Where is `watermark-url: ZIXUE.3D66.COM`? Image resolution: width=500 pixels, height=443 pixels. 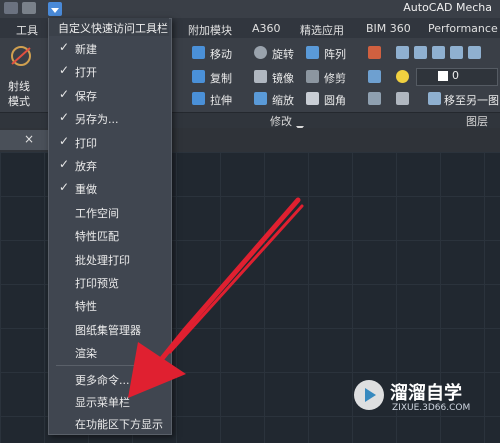 watermark-url: ZIXUE.3D66.COM is located at coordinates (431, 408).